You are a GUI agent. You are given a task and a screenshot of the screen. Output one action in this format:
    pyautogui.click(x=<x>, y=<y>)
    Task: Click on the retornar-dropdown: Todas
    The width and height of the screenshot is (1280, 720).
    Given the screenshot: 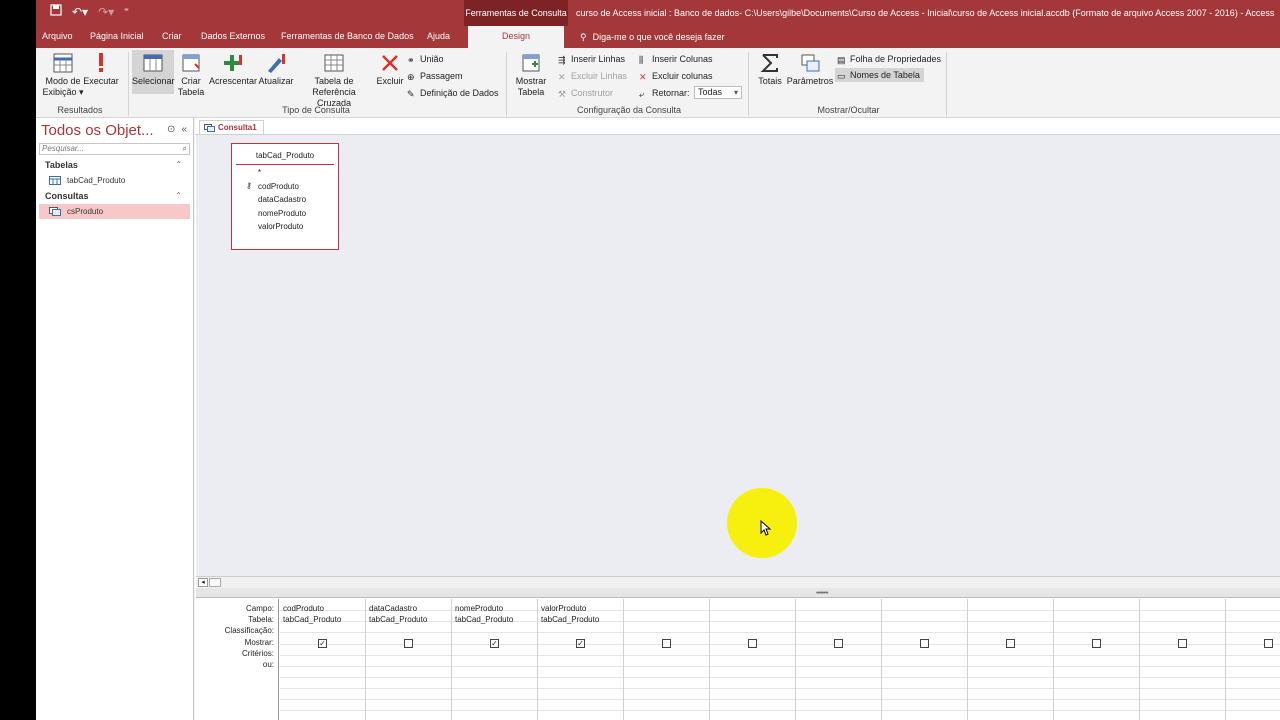 What is the action you would take?
    pyautogui.click(x=718, y=92)
    